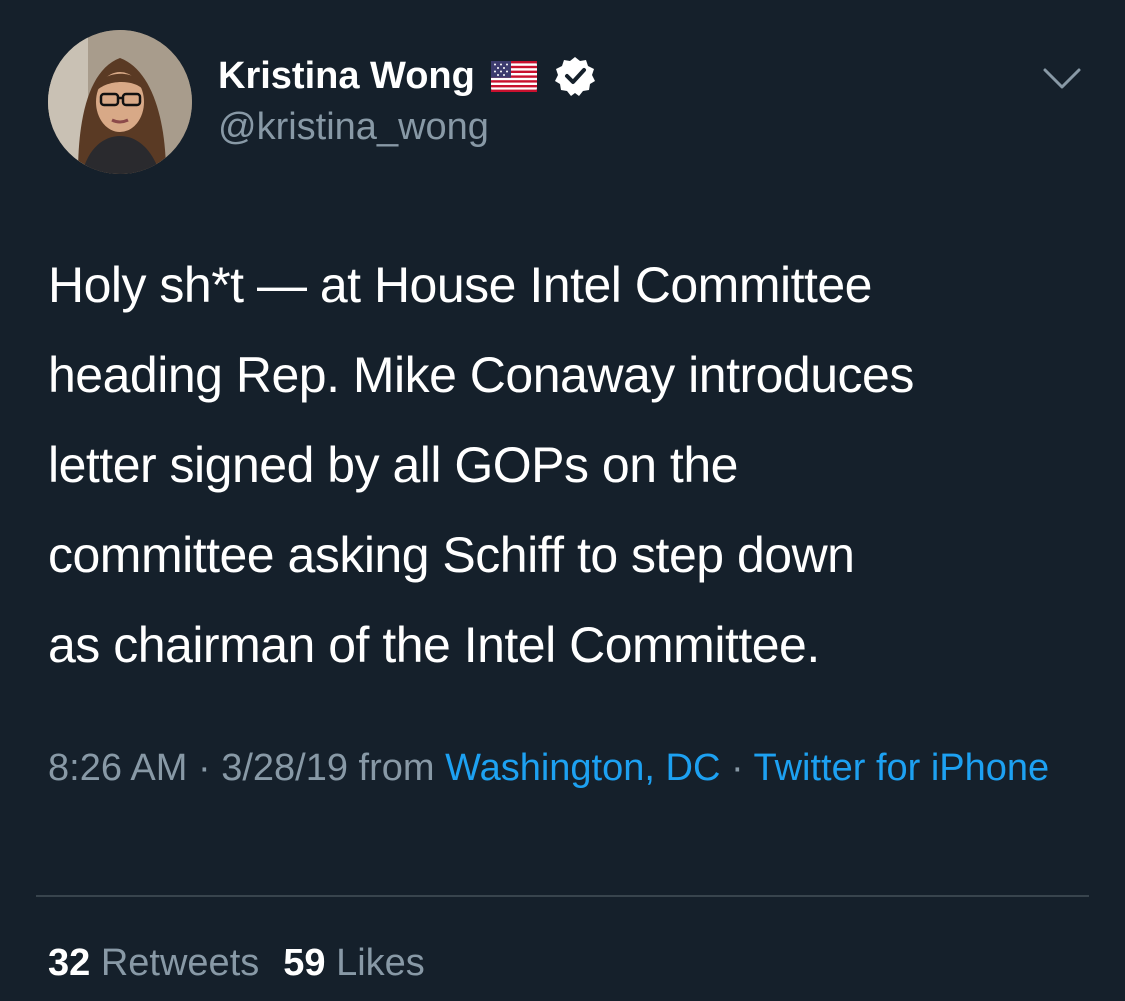 This screenshot has height=1001, width=1125. I want to click on name-row: Kristina Wong, so click(406, 76).